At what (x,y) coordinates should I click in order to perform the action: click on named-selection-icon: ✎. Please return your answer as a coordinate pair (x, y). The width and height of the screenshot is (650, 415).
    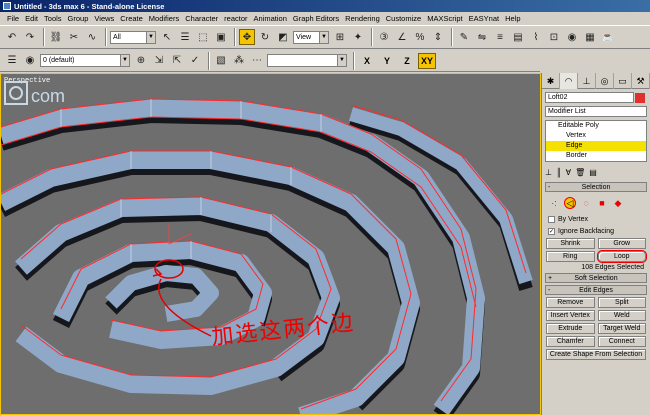
    Looking at the image, I should click on (464, 37).